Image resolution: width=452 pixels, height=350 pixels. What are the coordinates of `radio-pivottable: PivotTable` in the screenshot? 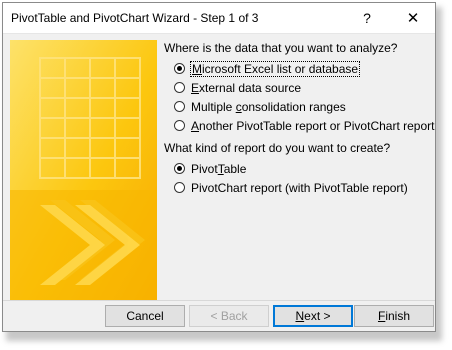 It's located at (210, 168).